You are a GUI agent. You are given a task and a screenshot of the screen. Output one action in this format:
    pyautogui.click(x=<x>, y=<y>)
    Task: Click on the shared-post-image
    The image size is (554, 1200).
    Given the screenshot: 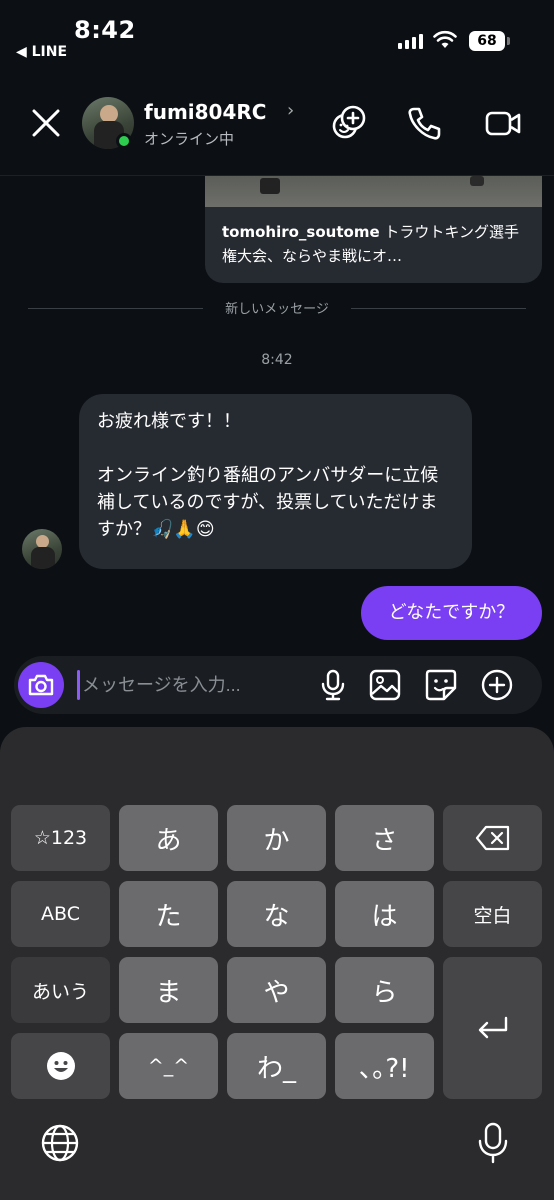 What is the action you would take?
    pyautogui.click(x=373, y=191)
    